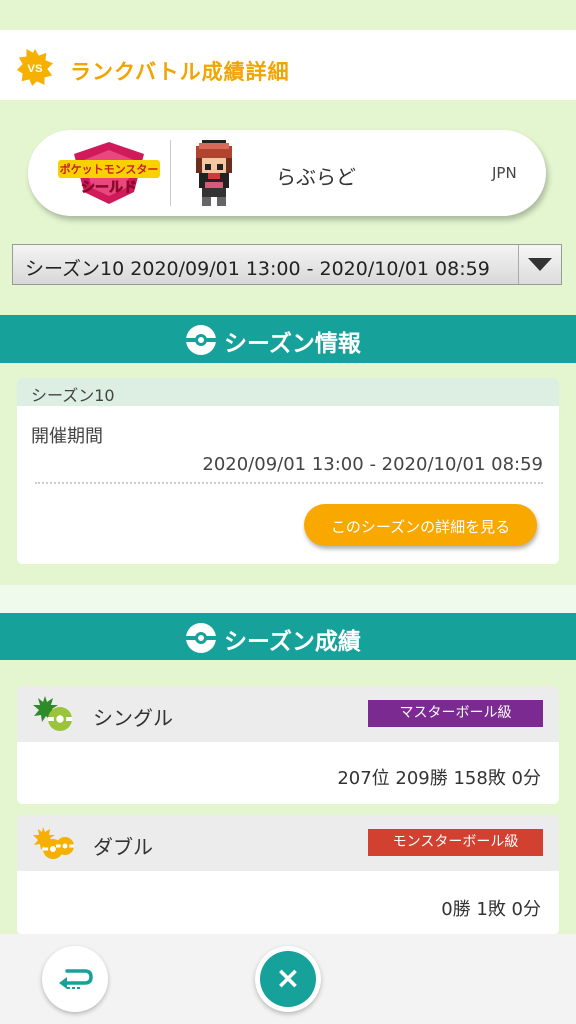 This screenshot has height=1024, width=576. I want to click on season-detail-button: このシーズンの詳細を見る, so click(420, 525).